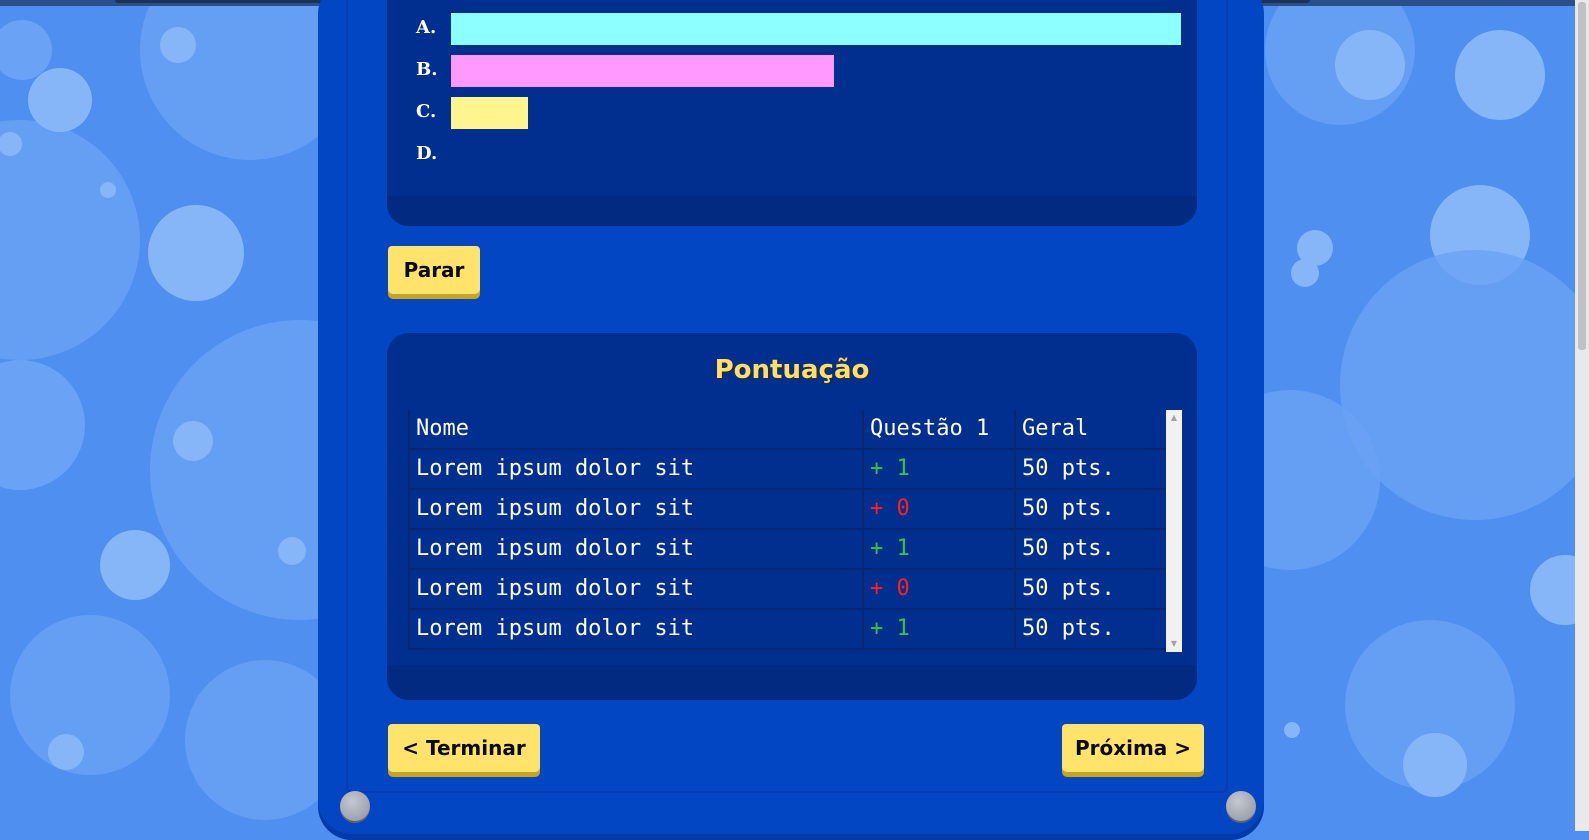 The image size is (1589, 840). What do you see at coordinates (1090, 429) in the screenshot?
I see `header-total: Geral` at bounding box center [1090, 429].